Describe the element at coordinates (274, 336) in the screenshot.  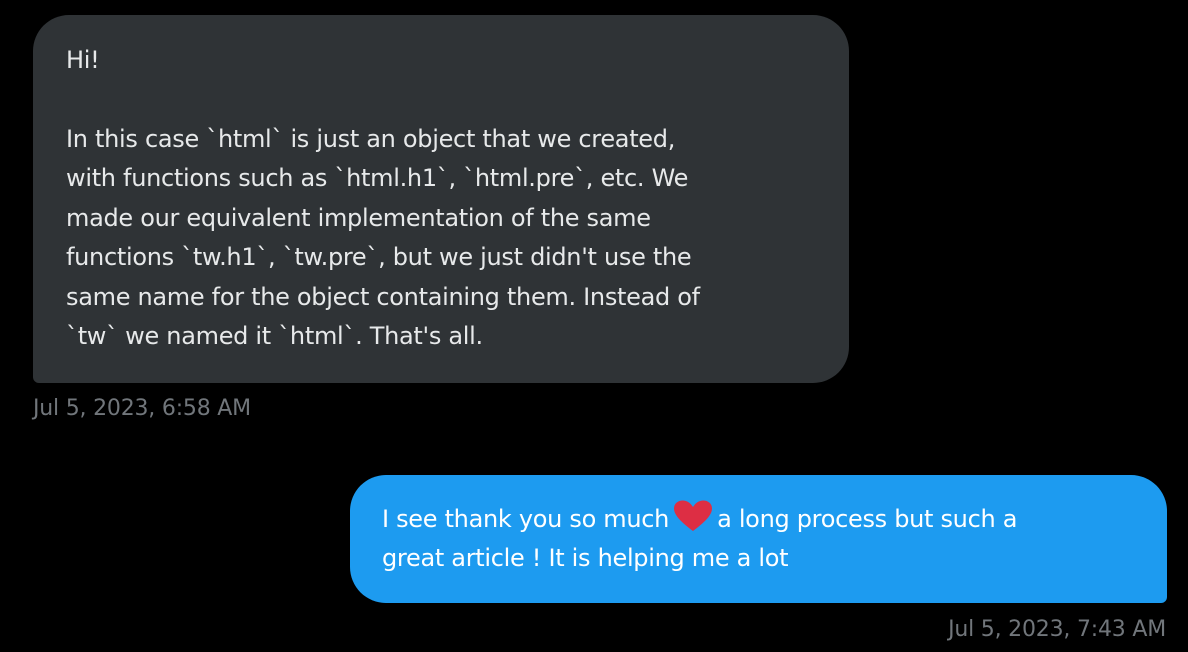
I see `message-line: `tw` we named it `html`. That's all.` at that location.